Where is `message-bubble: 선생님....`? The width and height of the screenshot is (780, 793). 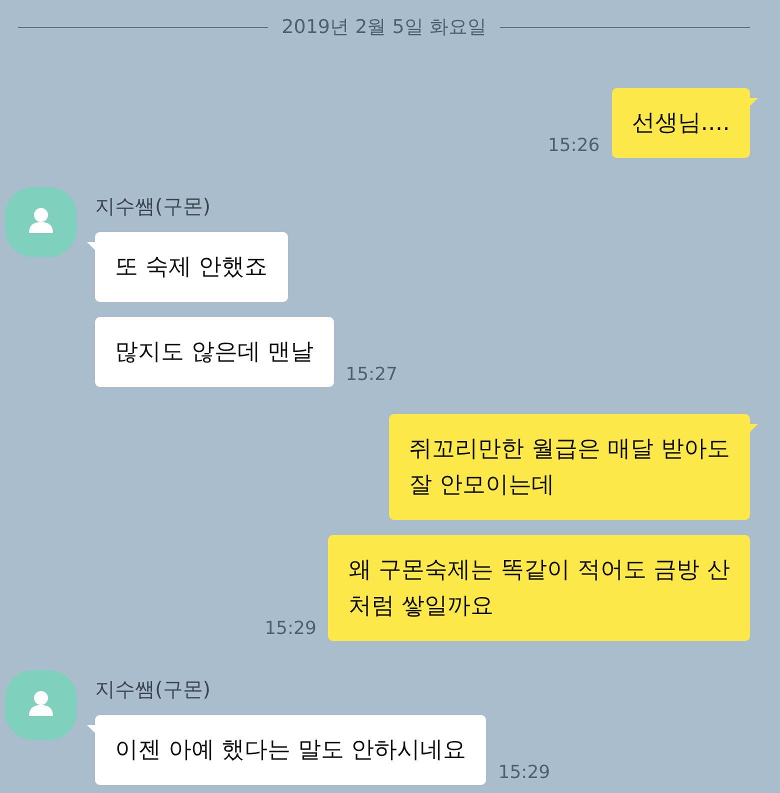
message-bubble: 선생님.... is located at coordinates (681, 123).